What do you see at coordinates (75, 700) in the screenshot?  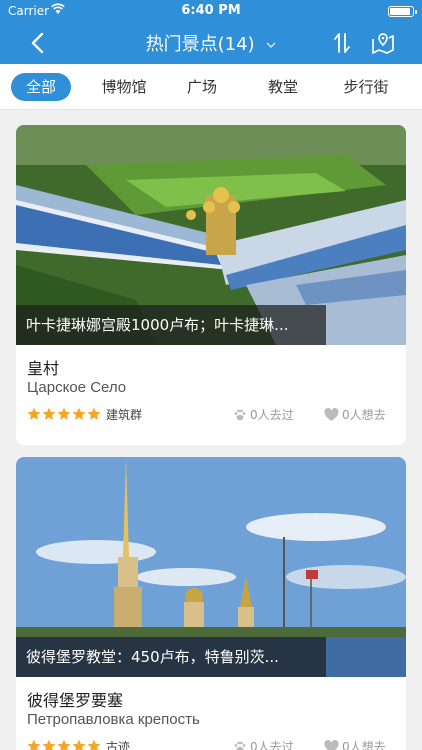 I see `attraction-name: 彼得堡罗要塞` at bounding box center [75, 700].